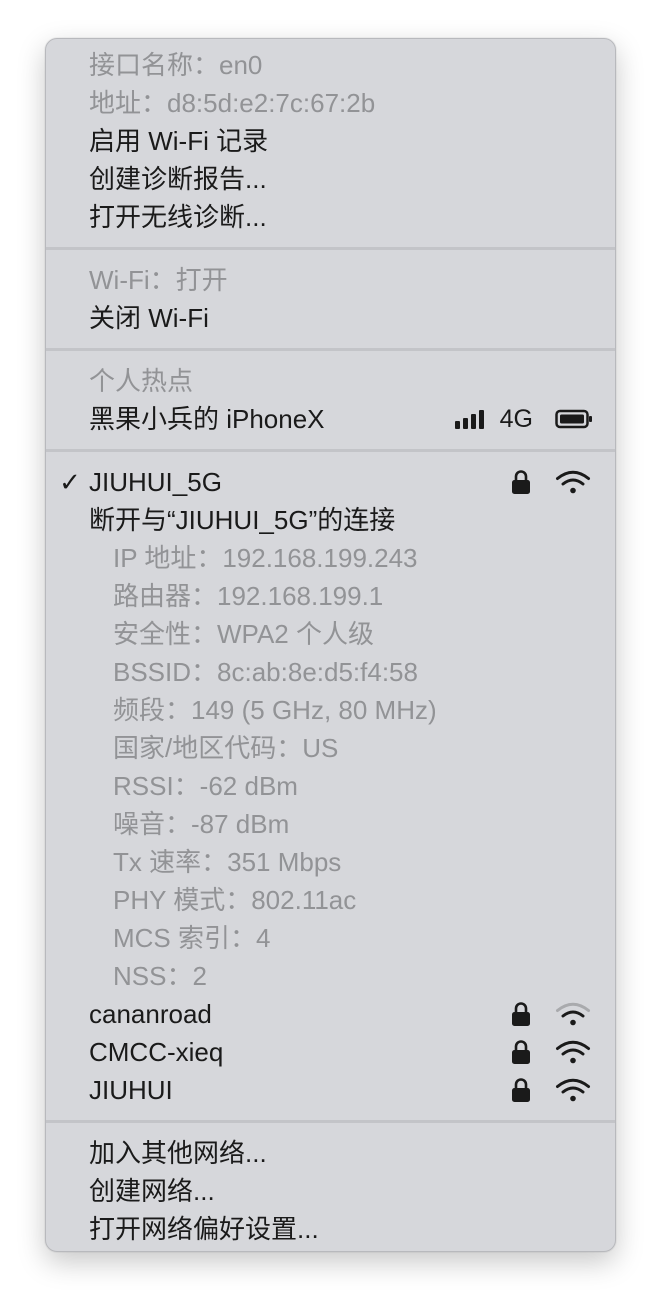  I want to click on detail-phy-mode: PHY 模式：802.11ac, so click(235, 900).